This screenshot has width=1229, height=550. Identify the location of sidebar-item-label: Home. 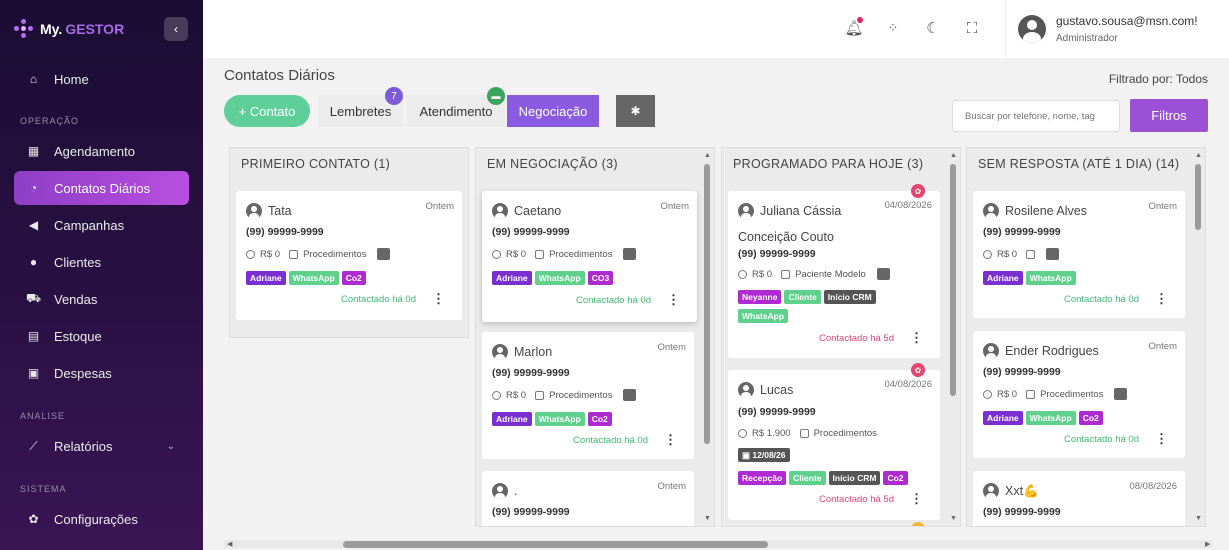
(71, 79).